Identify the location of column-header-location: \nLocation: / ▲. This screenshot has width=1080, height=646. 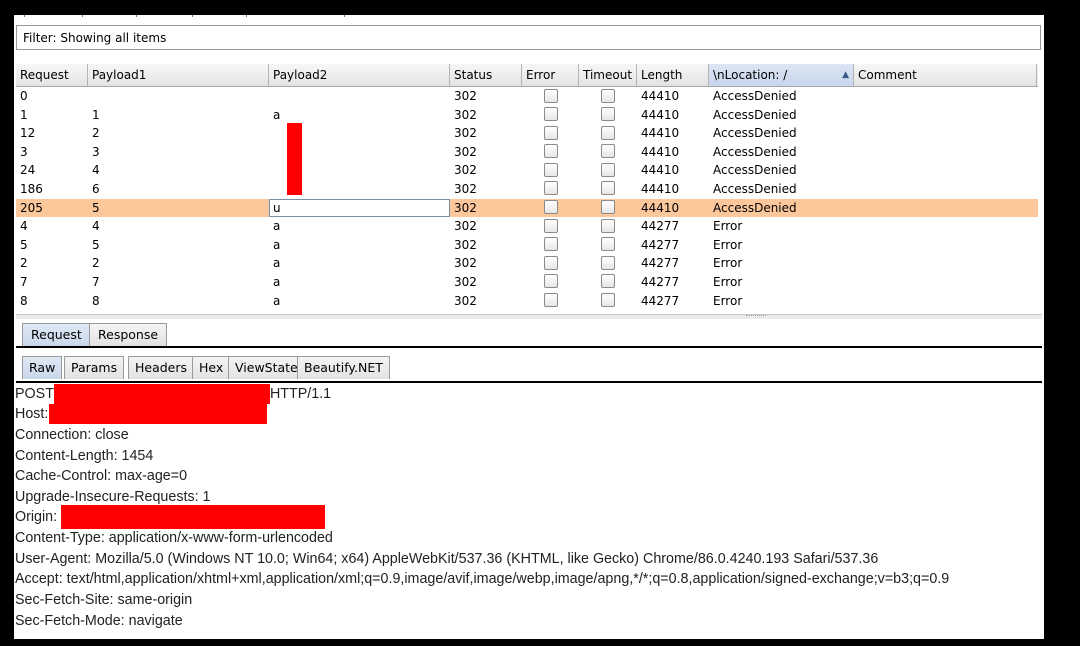
(781, 75).